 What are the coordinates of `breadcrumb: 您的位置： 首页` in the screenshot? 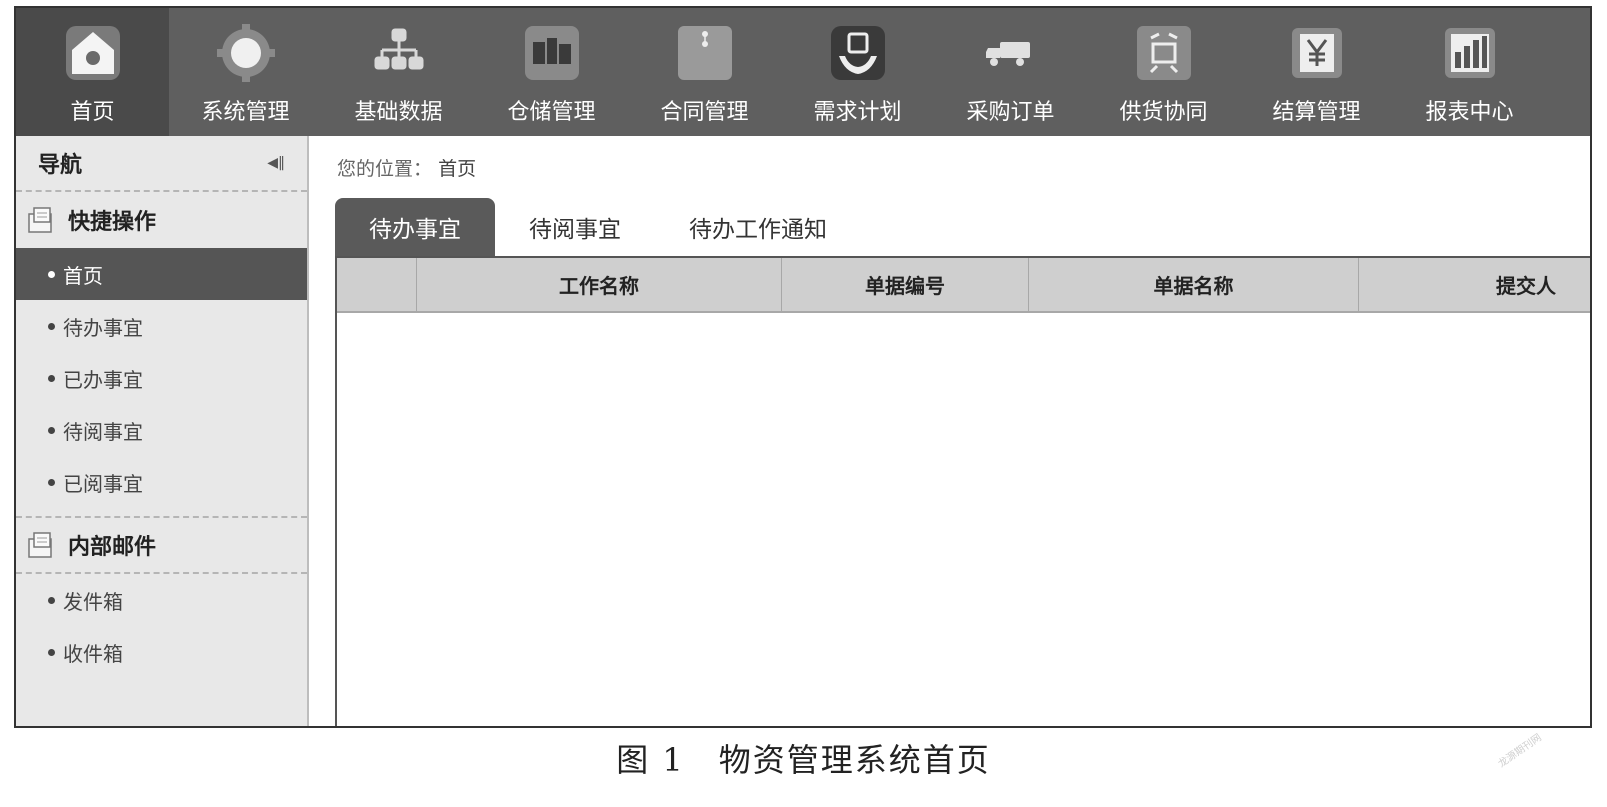 It's located at (406, 167).